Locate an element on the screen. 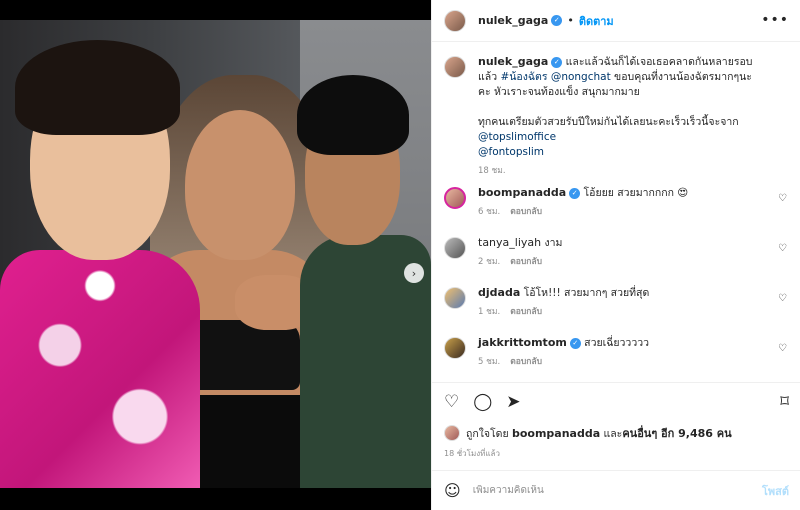  share-icon: ➤ is located at coordinates (513, 402).